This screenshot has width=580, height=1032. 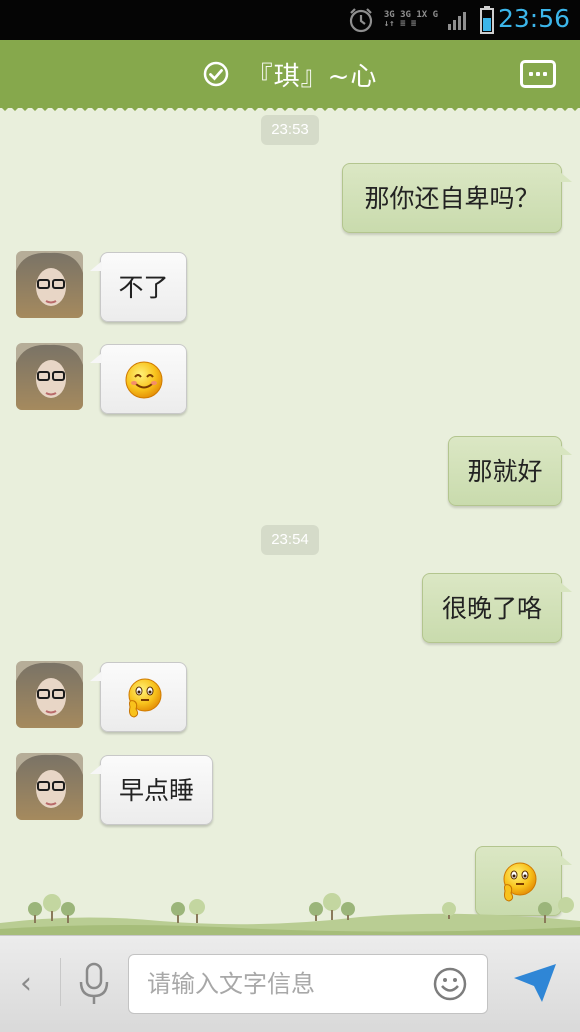 I want to click on send-icon, so click(x=535, y=983).